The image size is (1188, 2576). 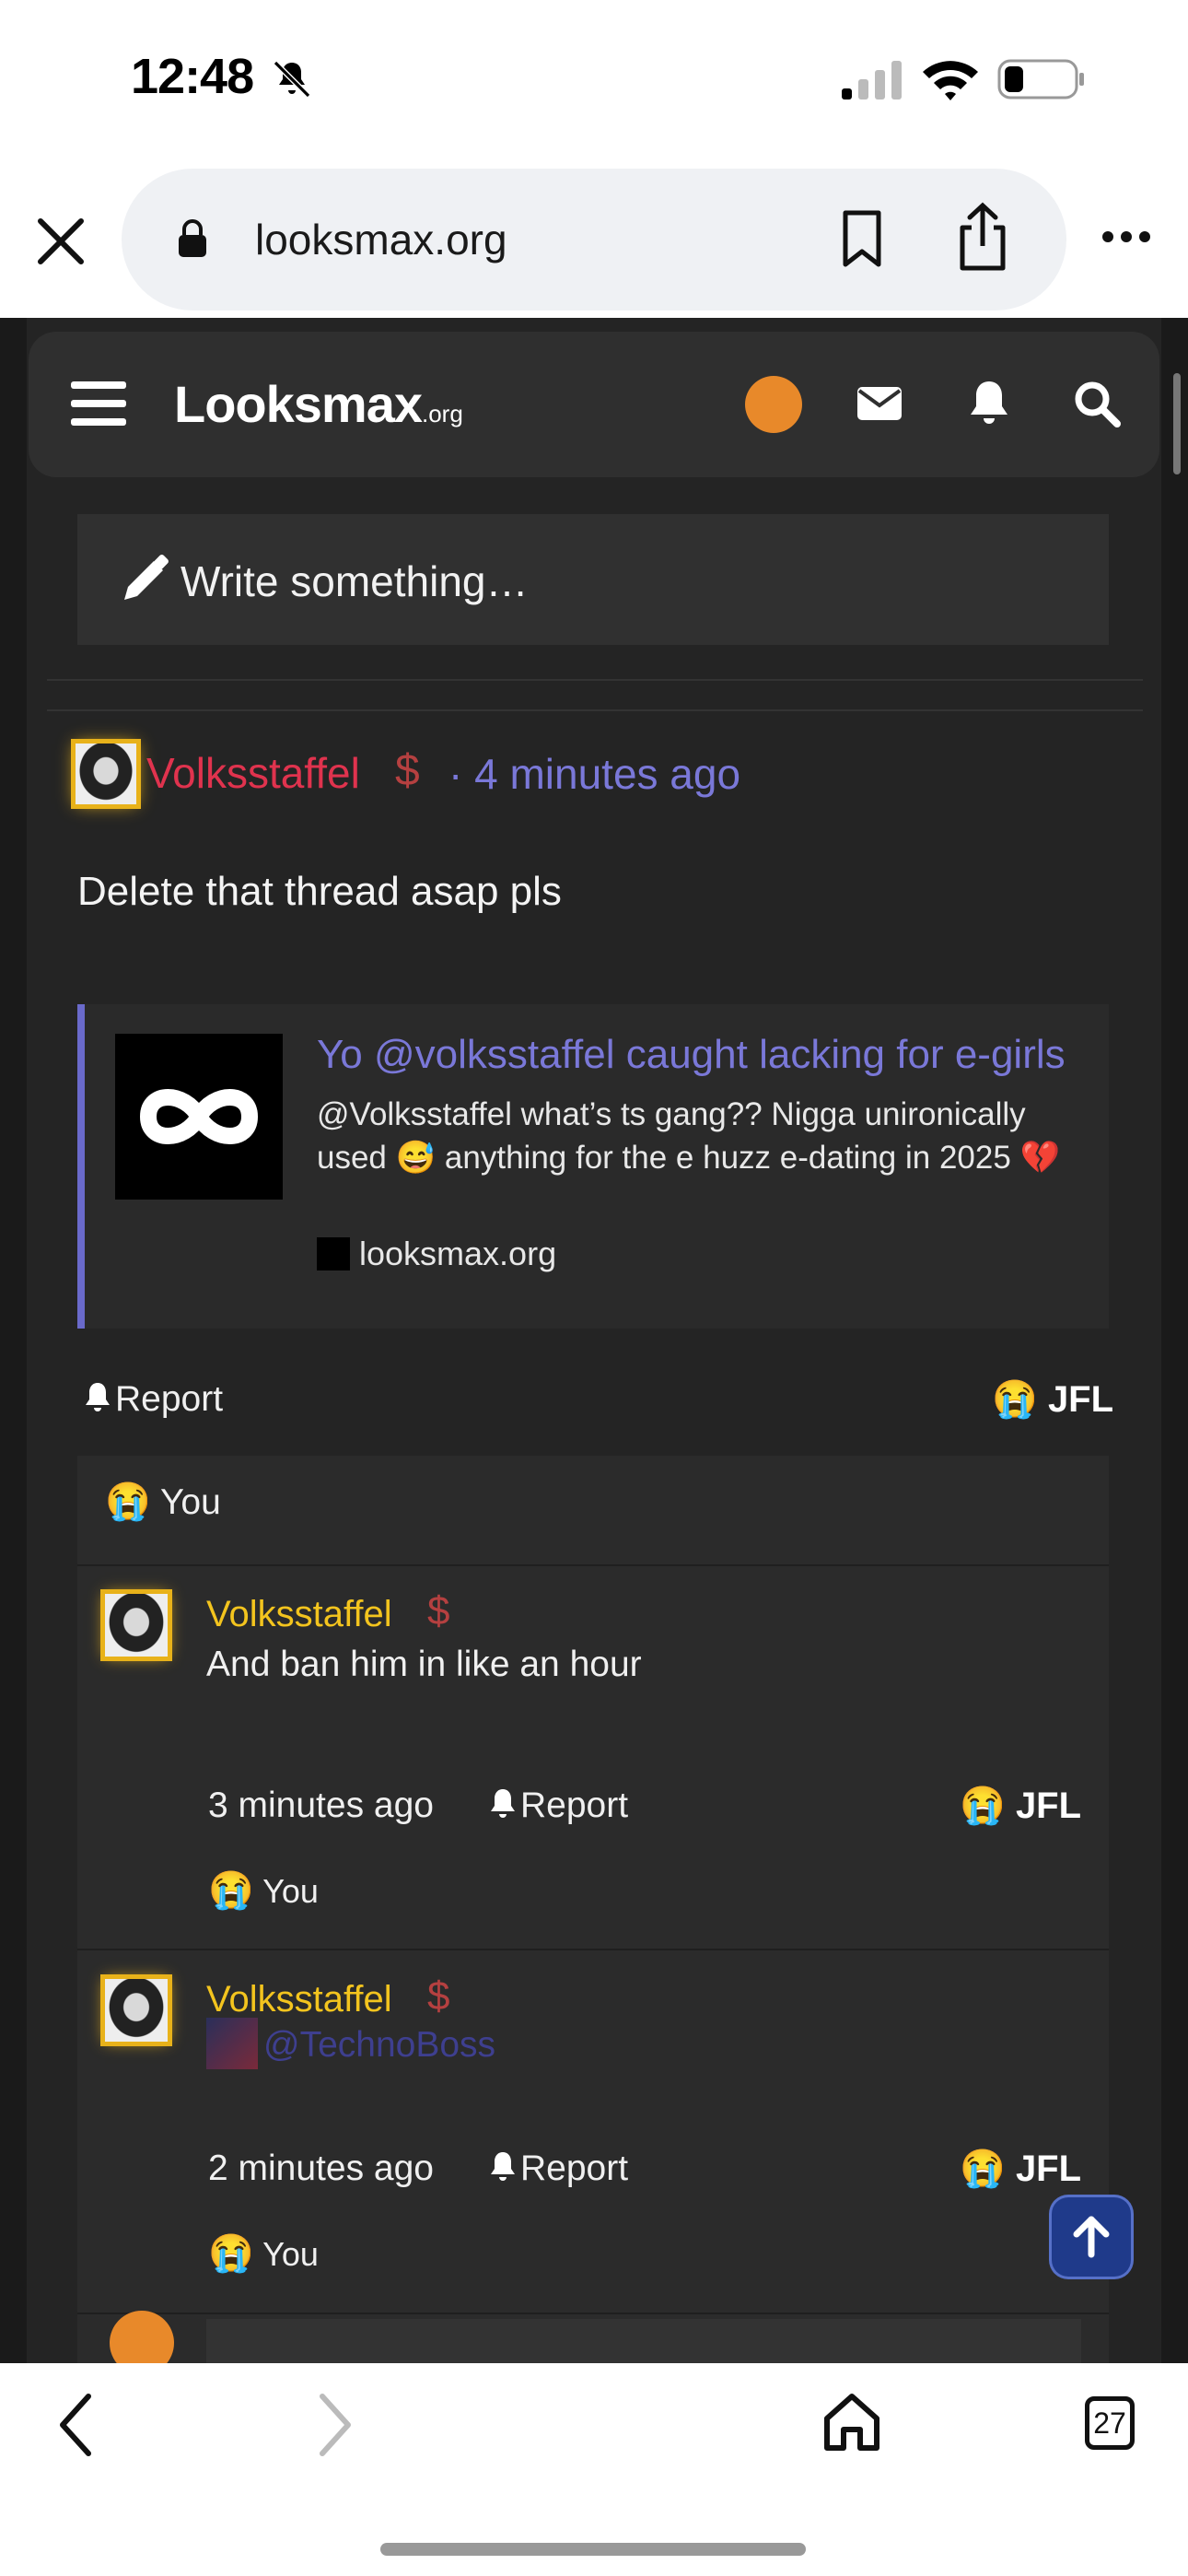 I want to click on logo-text: Looksmax, so click(x=298, y=404).